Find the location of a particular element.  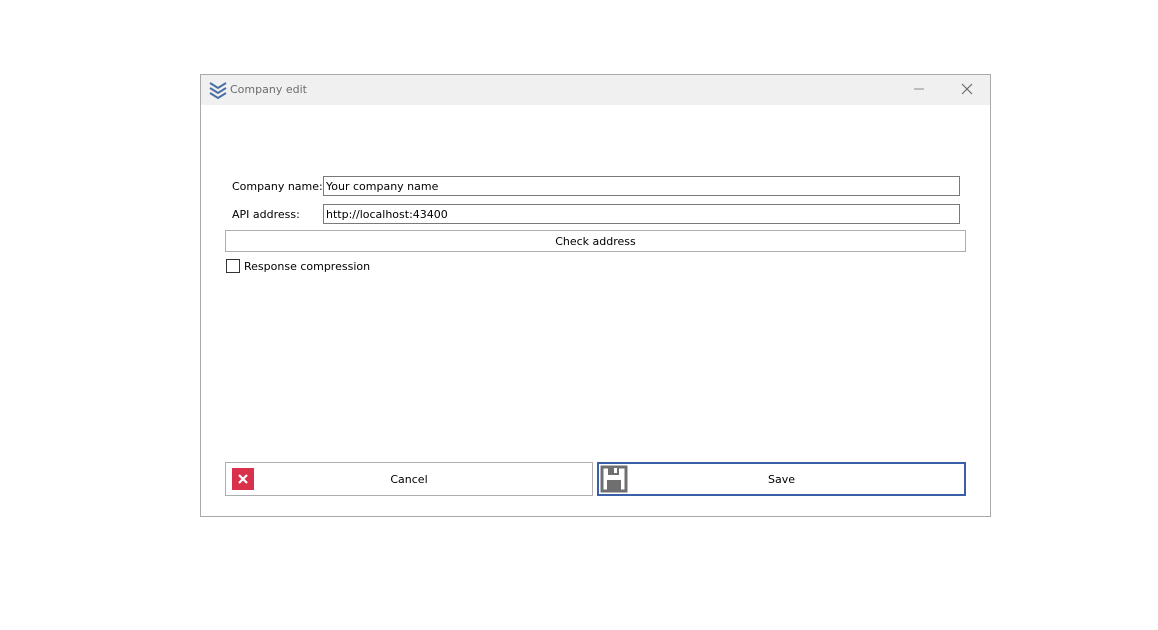

save-button: Save is located at coordinates (781, 479).